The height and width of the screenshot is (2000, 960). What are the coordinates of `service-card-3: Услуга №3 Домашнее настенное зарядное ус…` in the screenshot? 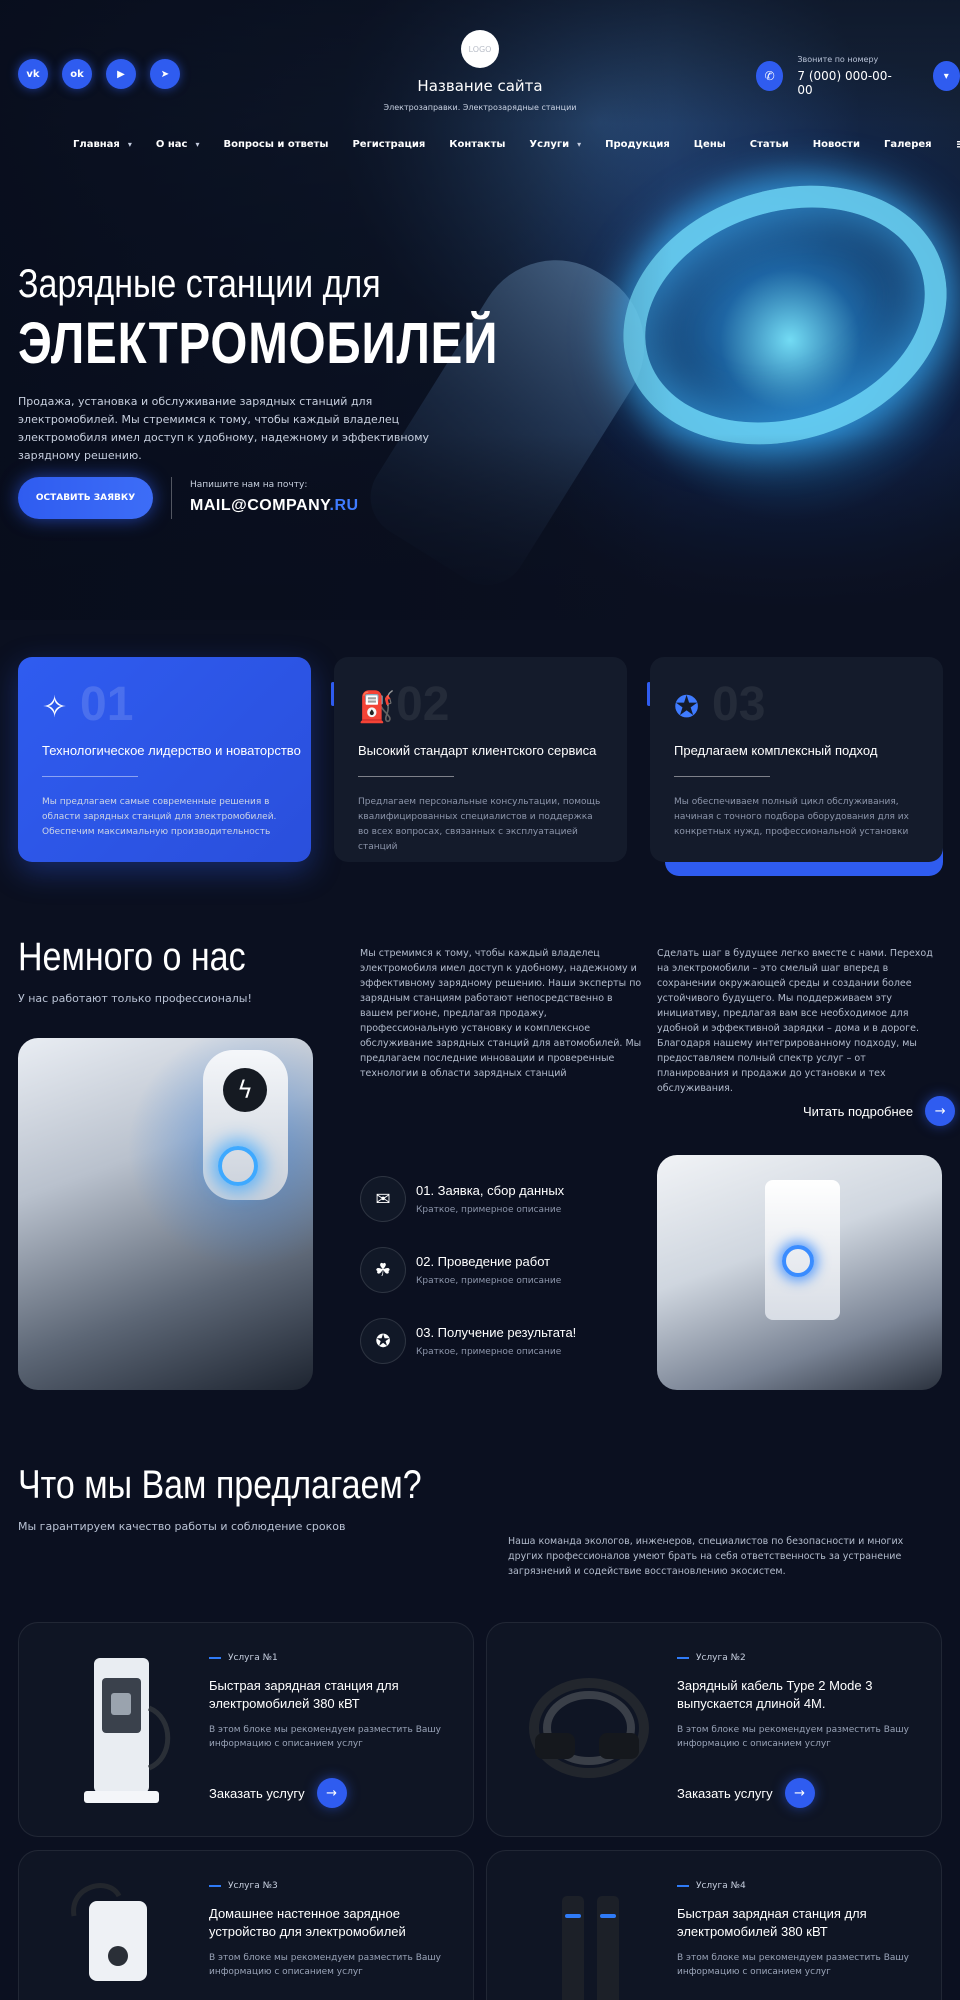 It's located at (246, 1925).